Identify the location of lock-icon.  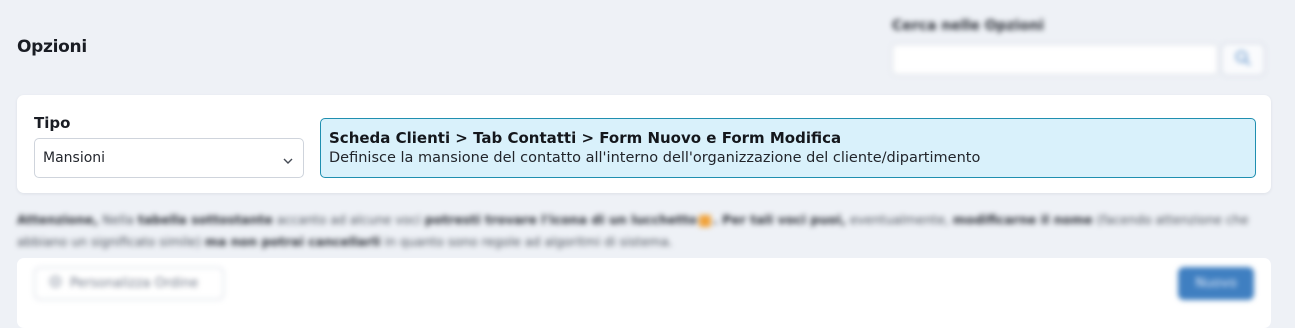
(705, 220).